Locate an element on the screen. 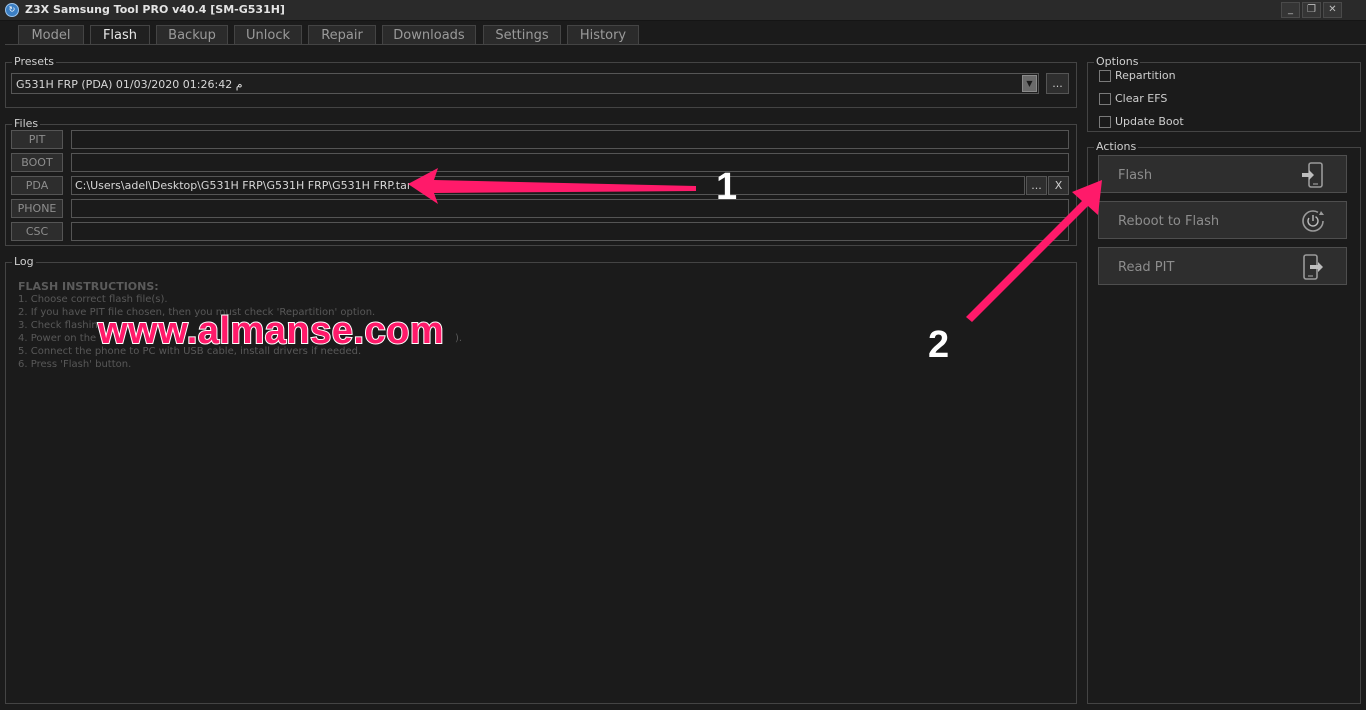 This screenshot has width=1366, height=710. log-title: FLASH INSTRUCTIONS: is located at coordinates (88, 286).